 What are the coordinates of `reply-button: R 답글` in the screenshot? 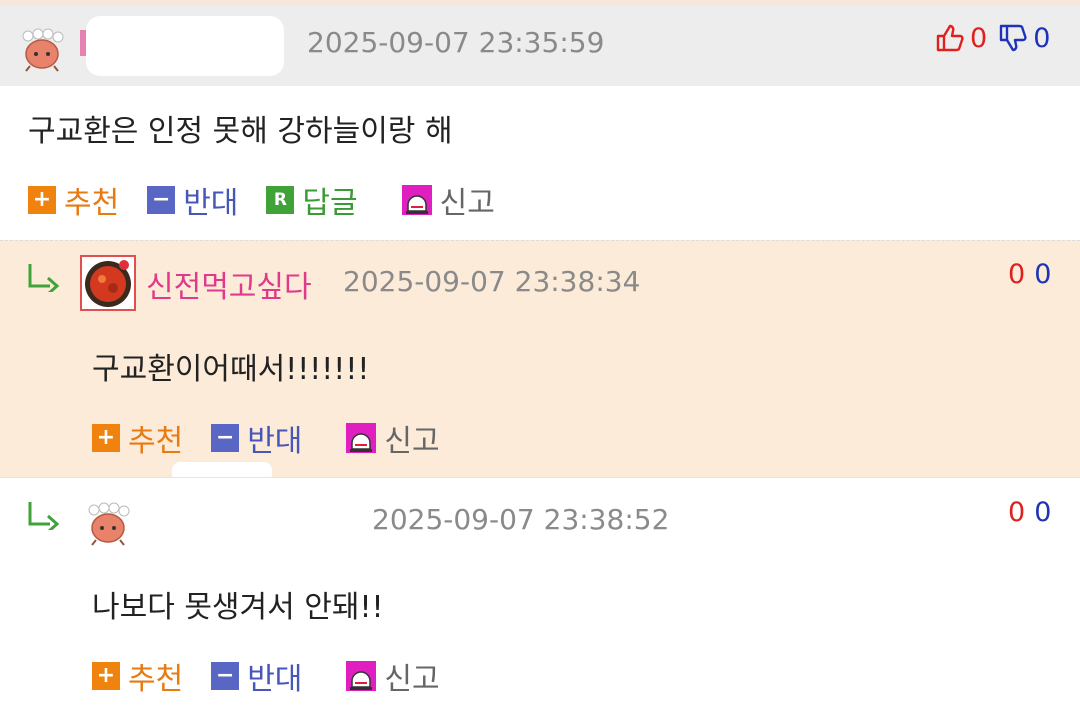 It's located at (312, 200).